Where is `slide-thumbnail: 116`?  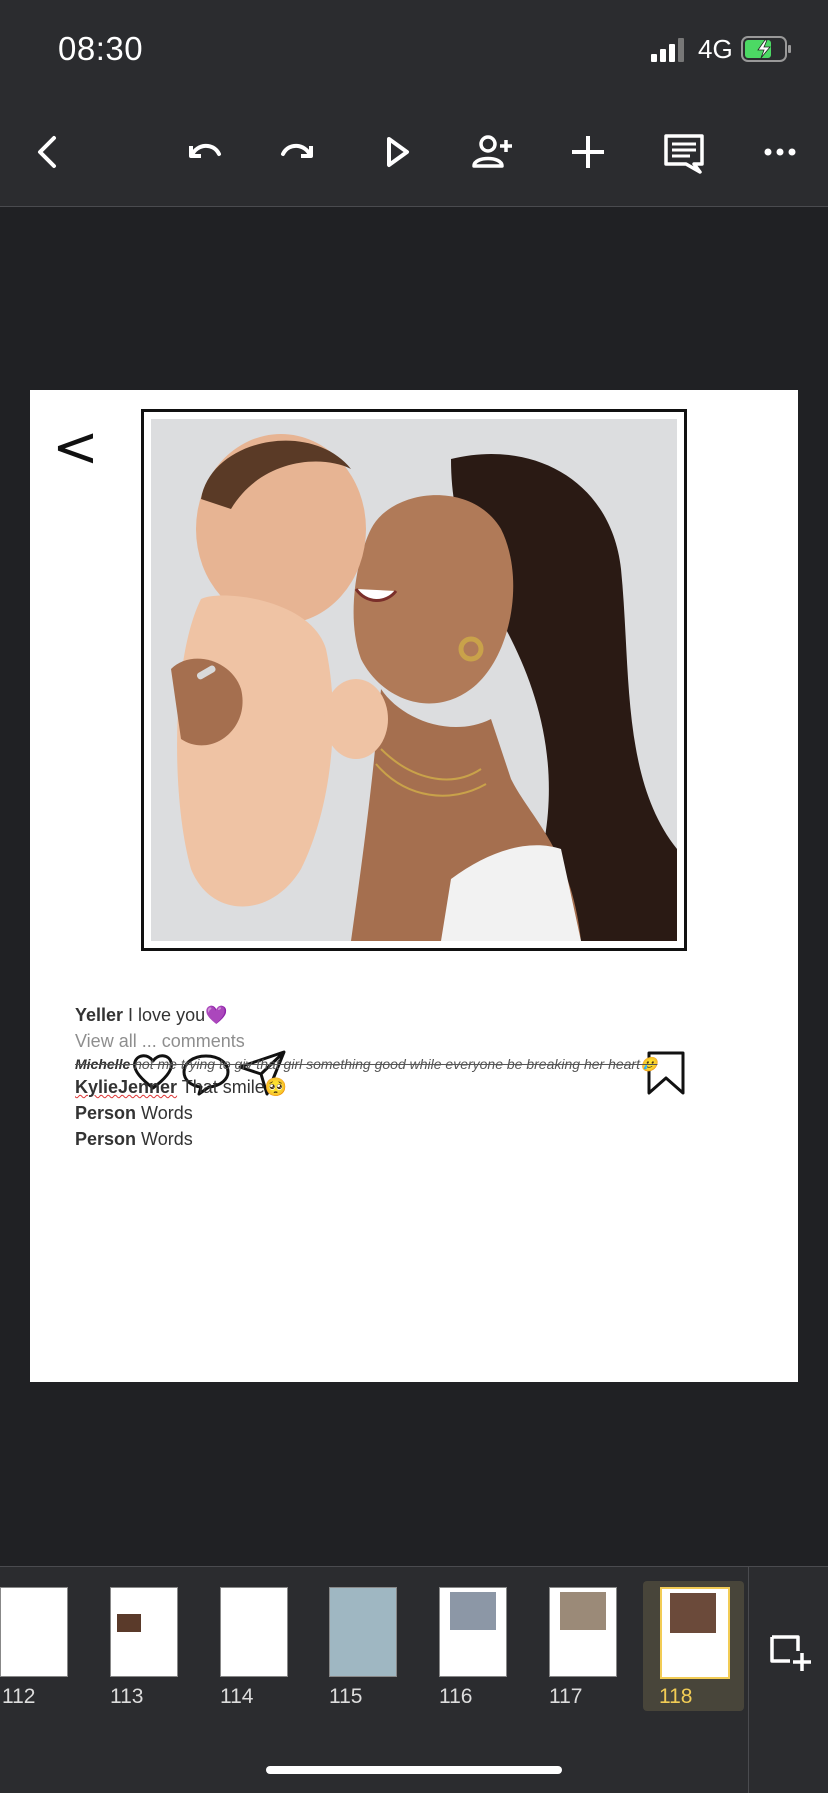 slide-thumbnail: 116 is located at coordinates (473, 1646).